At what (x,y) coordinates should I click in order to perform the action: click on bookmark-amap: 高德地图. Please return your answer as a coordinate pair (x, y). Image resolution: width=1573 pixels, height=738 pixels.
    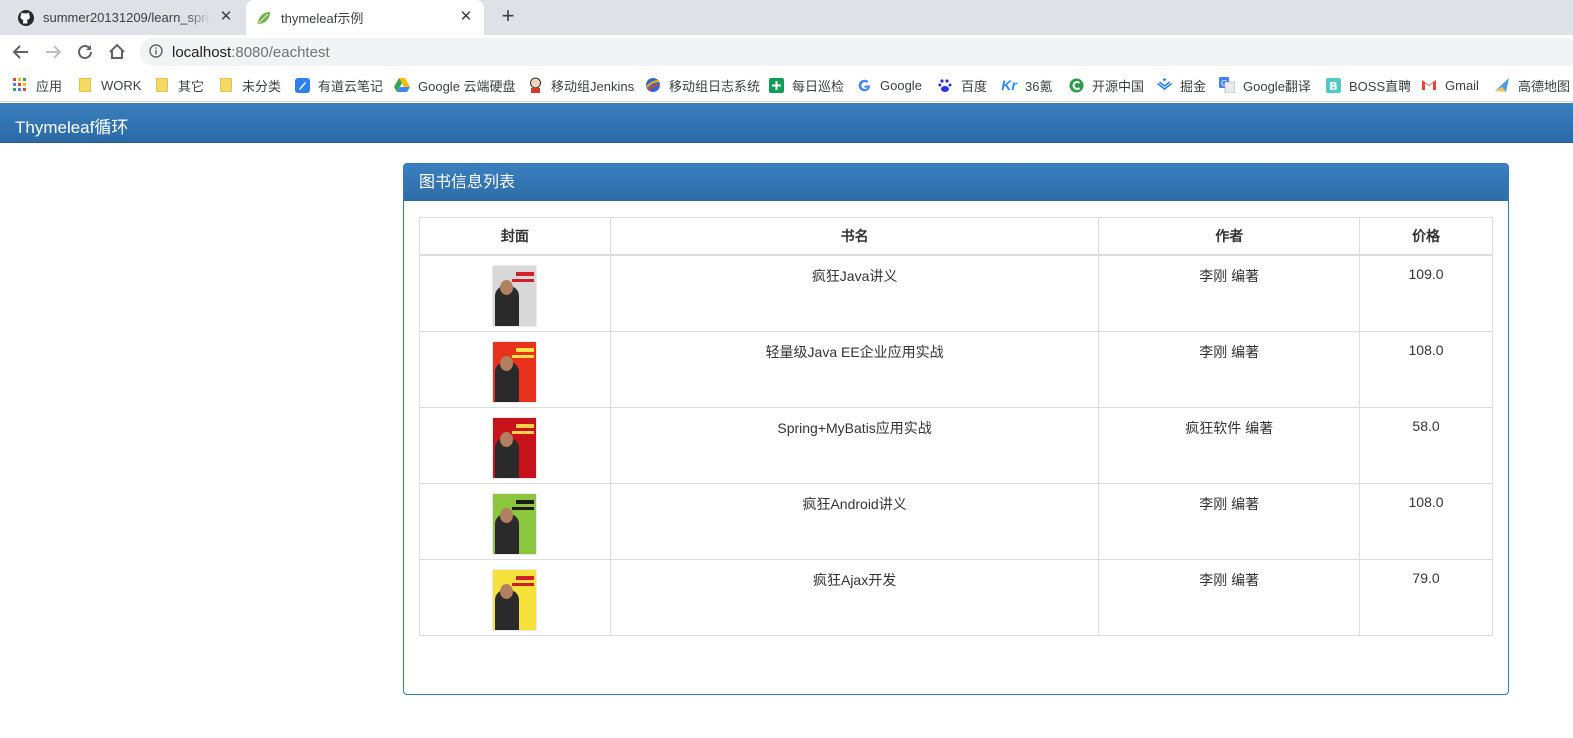
    Looking at the image, I should click on (1532, 85).